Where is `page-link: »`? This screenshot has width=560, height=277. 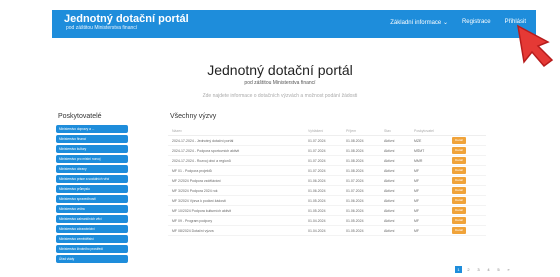
page-link: » is located at coordinates (508, 269).